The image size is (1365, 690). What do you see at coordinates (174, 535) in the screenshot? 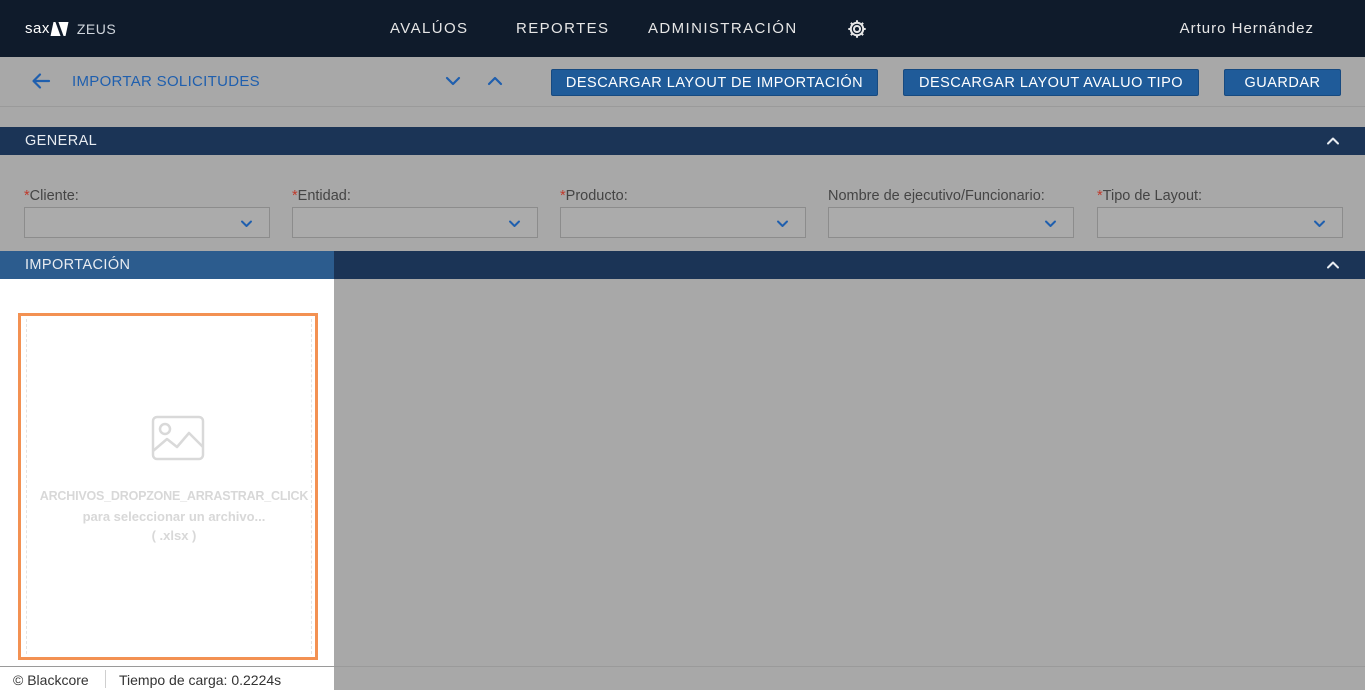
I see `dropzone-file-types: ( .xlsx )` at bounding box center [174, 535].